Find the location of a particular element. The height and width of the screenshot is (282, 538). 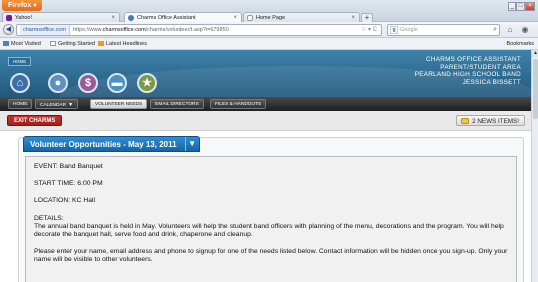

search-input: g Google ⌕ is located at coordinates (443, 30).